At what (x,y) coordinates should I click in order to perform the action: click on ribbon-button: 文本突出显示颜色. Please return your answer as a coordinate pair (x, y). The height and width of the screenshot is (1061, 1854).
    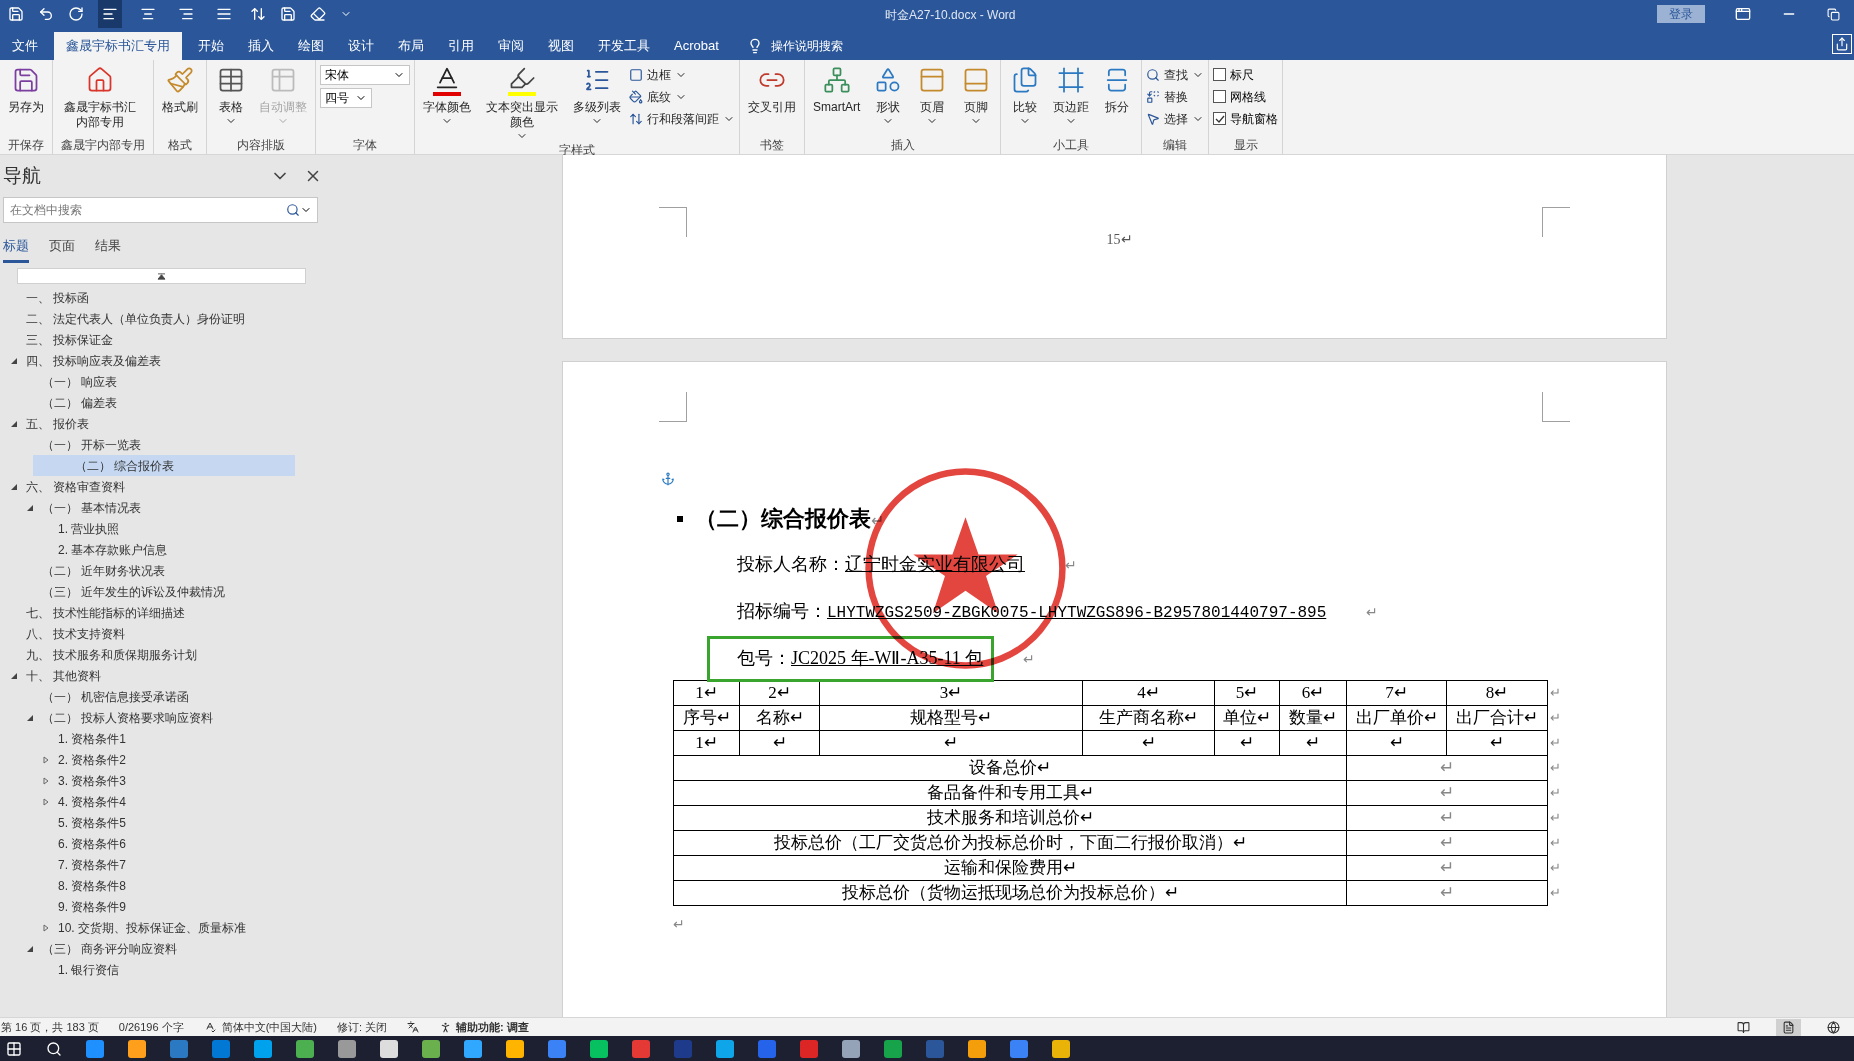
    Looking at the image, I should click on (522, 103).